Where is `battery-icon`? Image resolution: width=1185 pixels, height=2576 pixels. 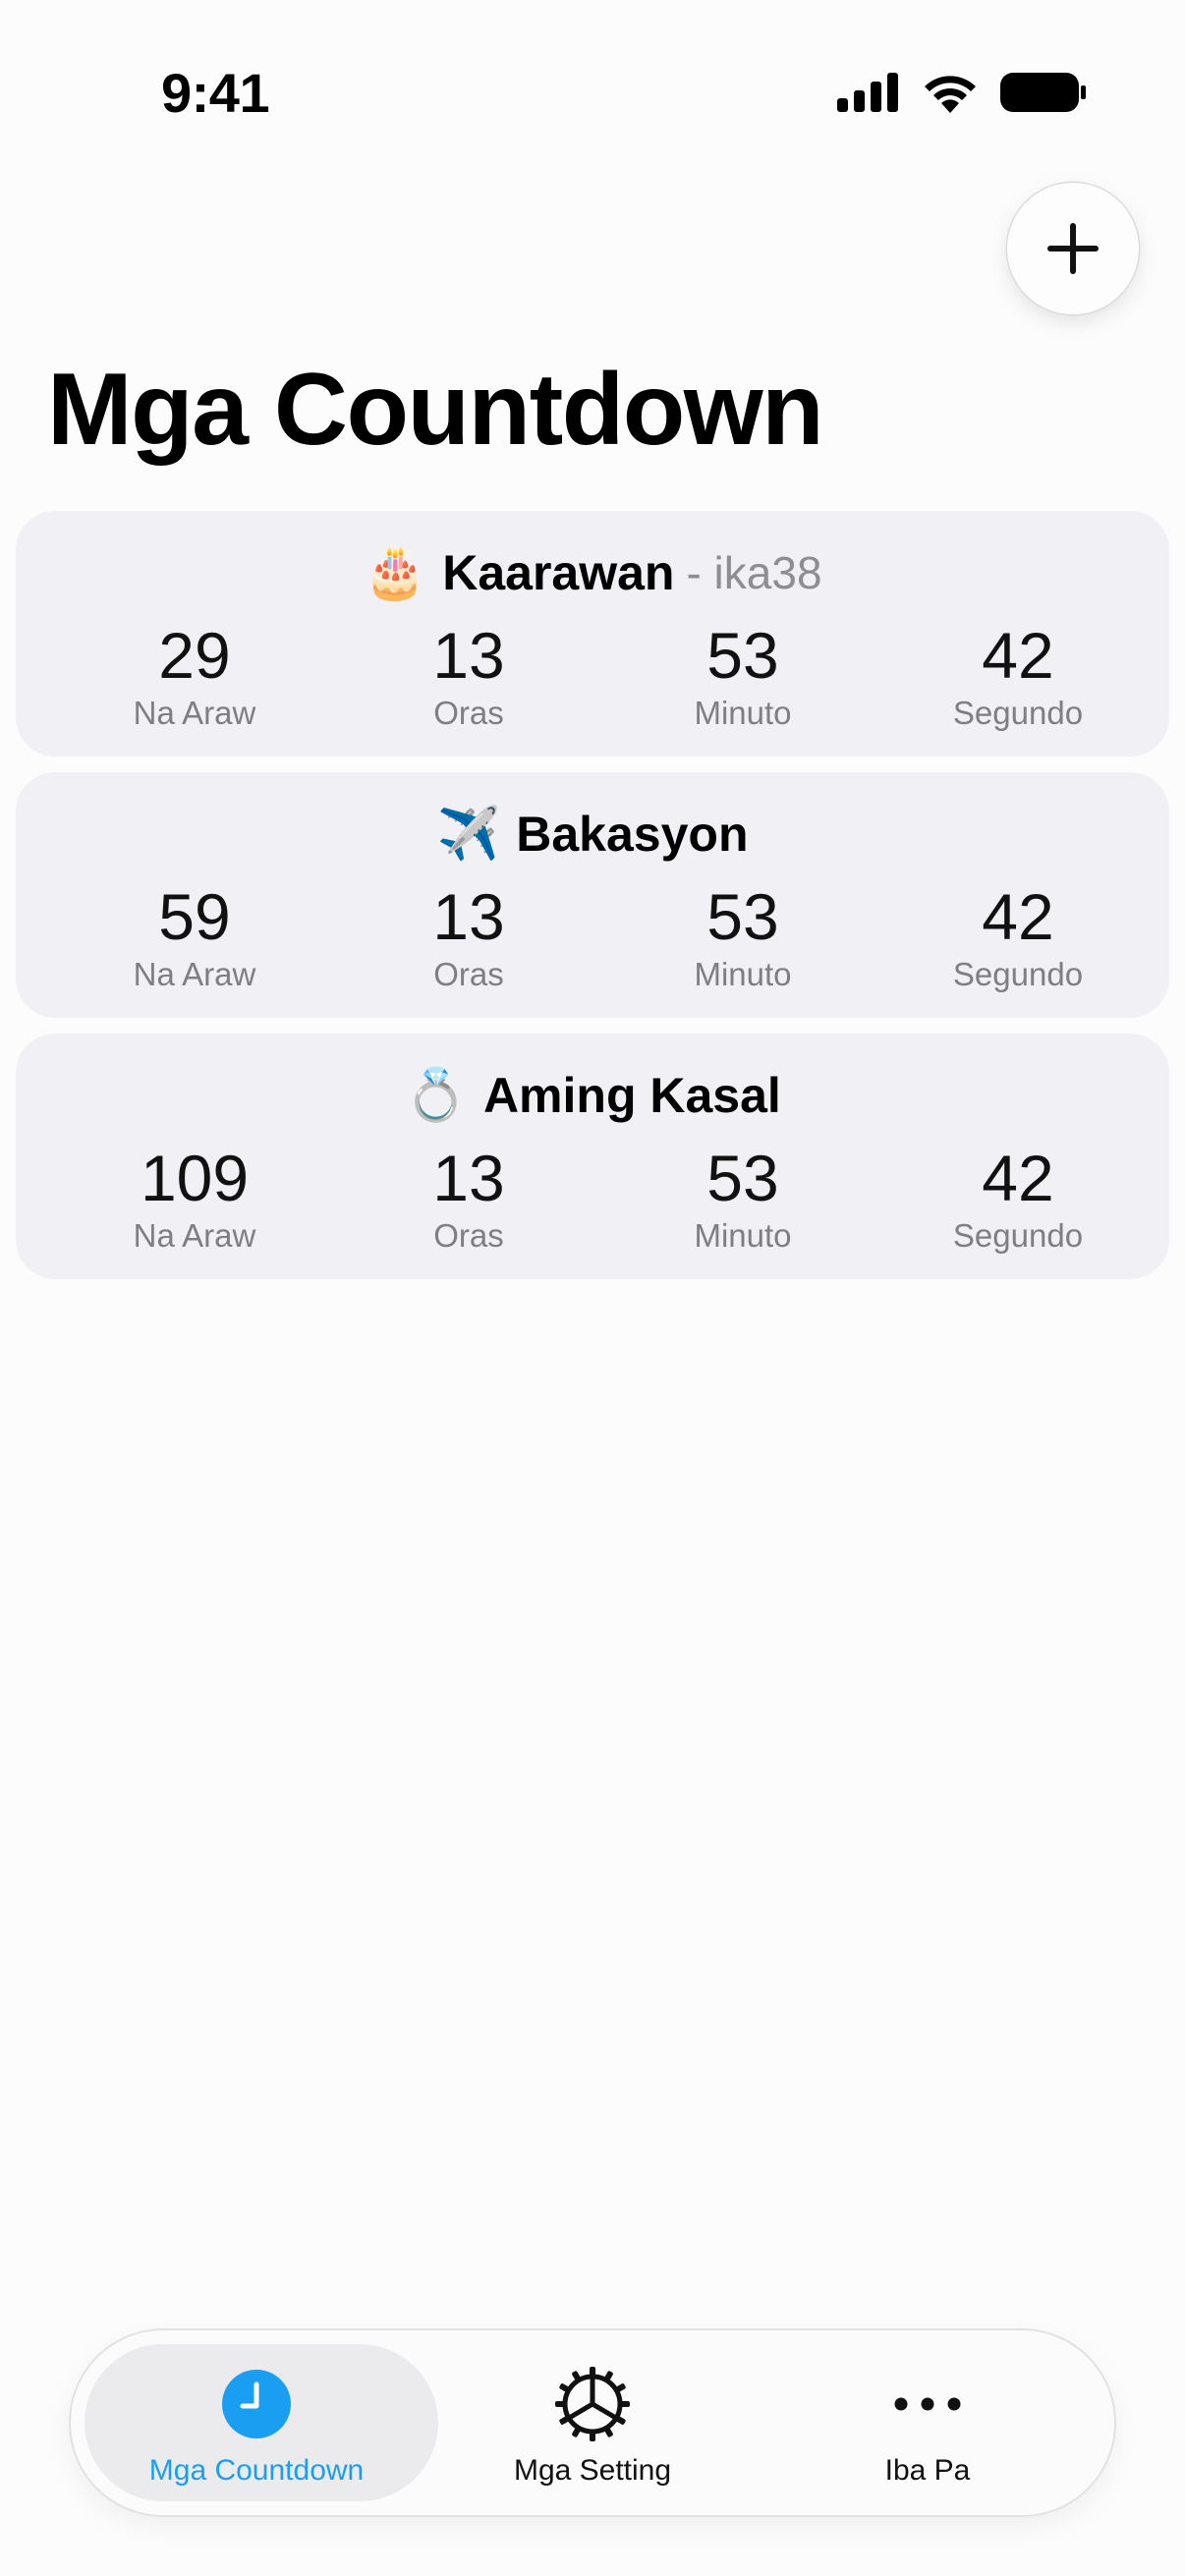 battery-icon is located at coordinates (1043, 92).